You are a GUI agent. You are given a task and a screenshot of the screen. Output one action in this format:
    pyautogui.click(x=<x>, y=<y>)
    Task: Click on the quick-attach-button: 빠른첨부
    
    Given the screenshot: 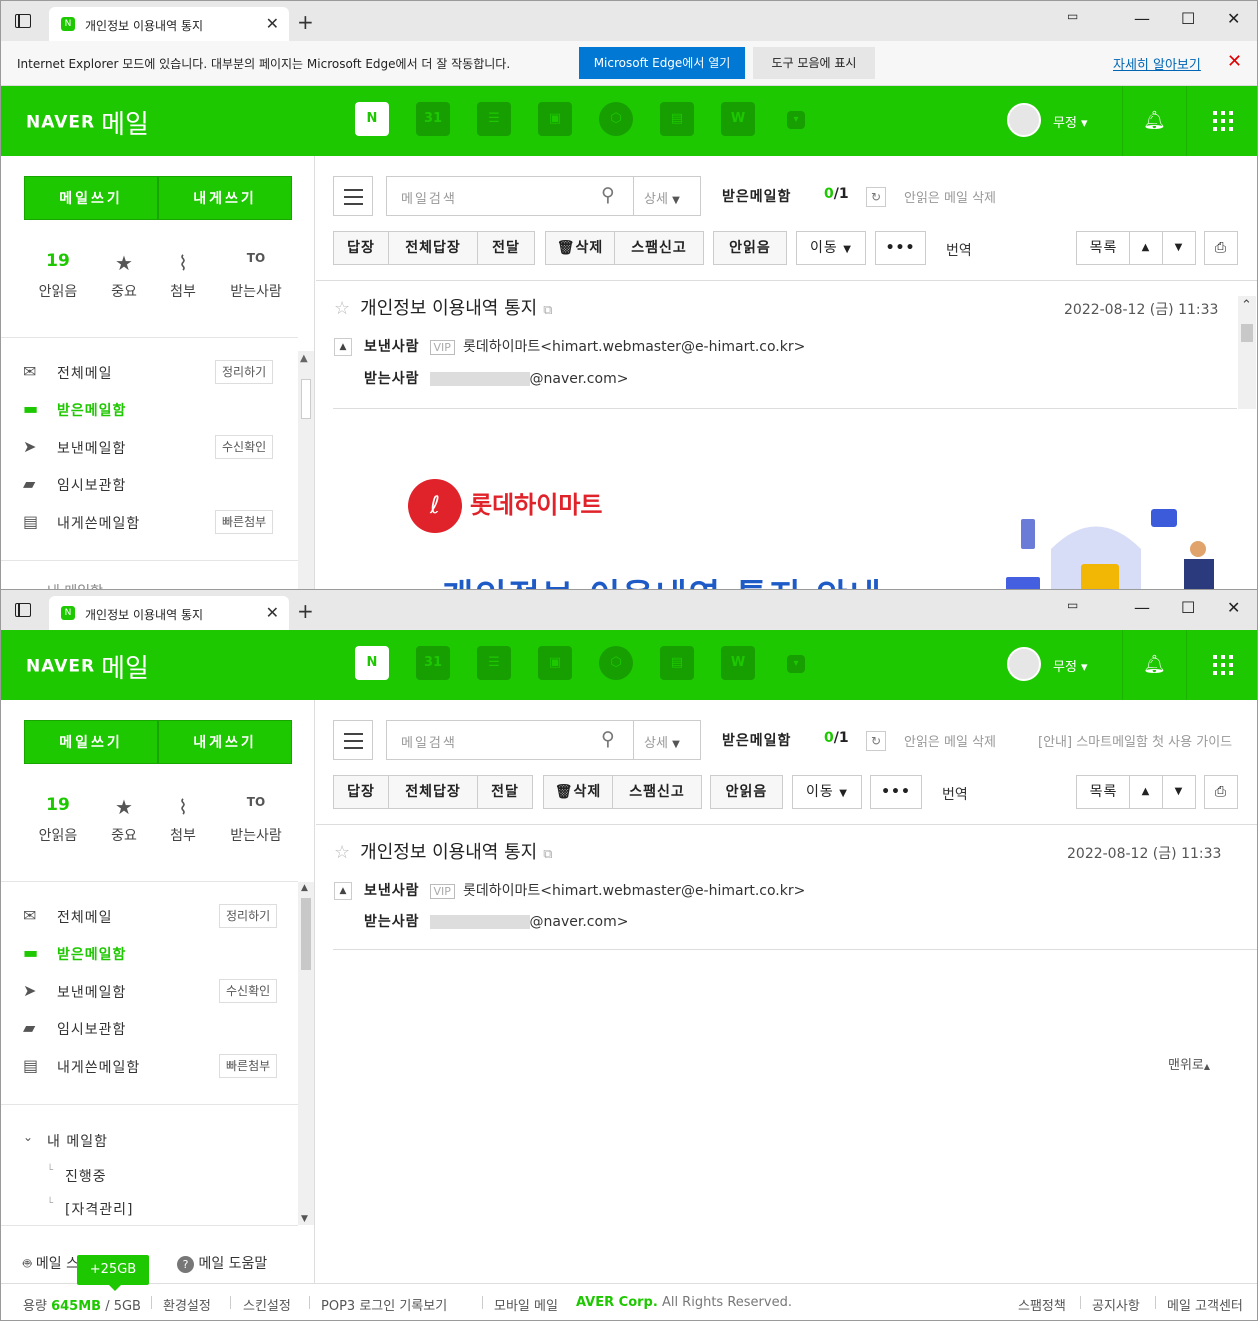 What is the action you would take?
    pyautogui.click(x=244, y=522)
    